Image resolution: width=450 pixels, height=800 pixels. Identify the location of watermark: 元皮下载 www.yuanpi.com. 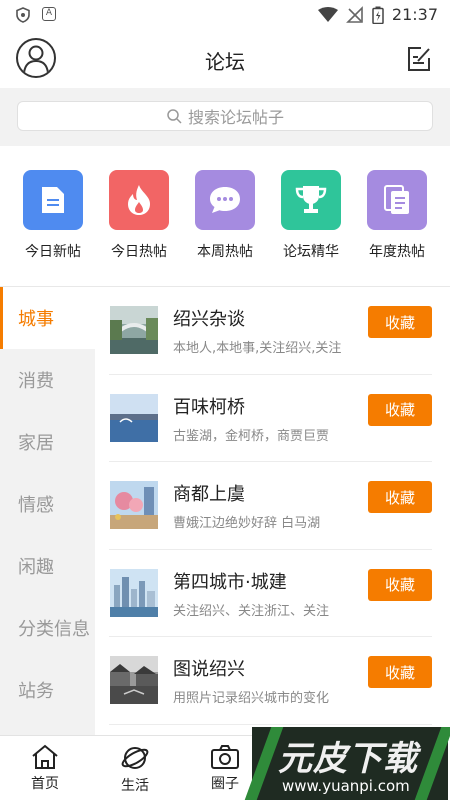
(347, 763).